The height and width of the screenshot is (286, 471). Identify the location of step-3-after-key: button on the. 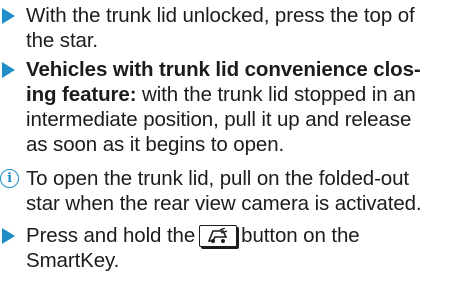
(300, 235).